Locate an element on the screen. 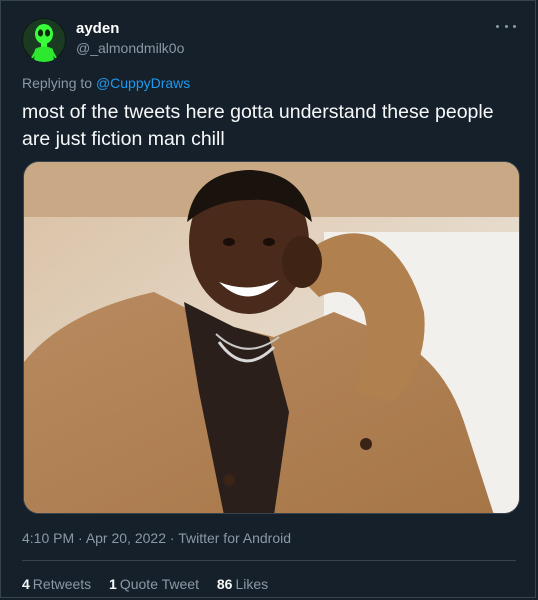 The height and width of the screenshot is (600, 538). tweet-stats: 4 Retweets 1 Quote Tweet 86 Likes is located at coordinates (152, 584).